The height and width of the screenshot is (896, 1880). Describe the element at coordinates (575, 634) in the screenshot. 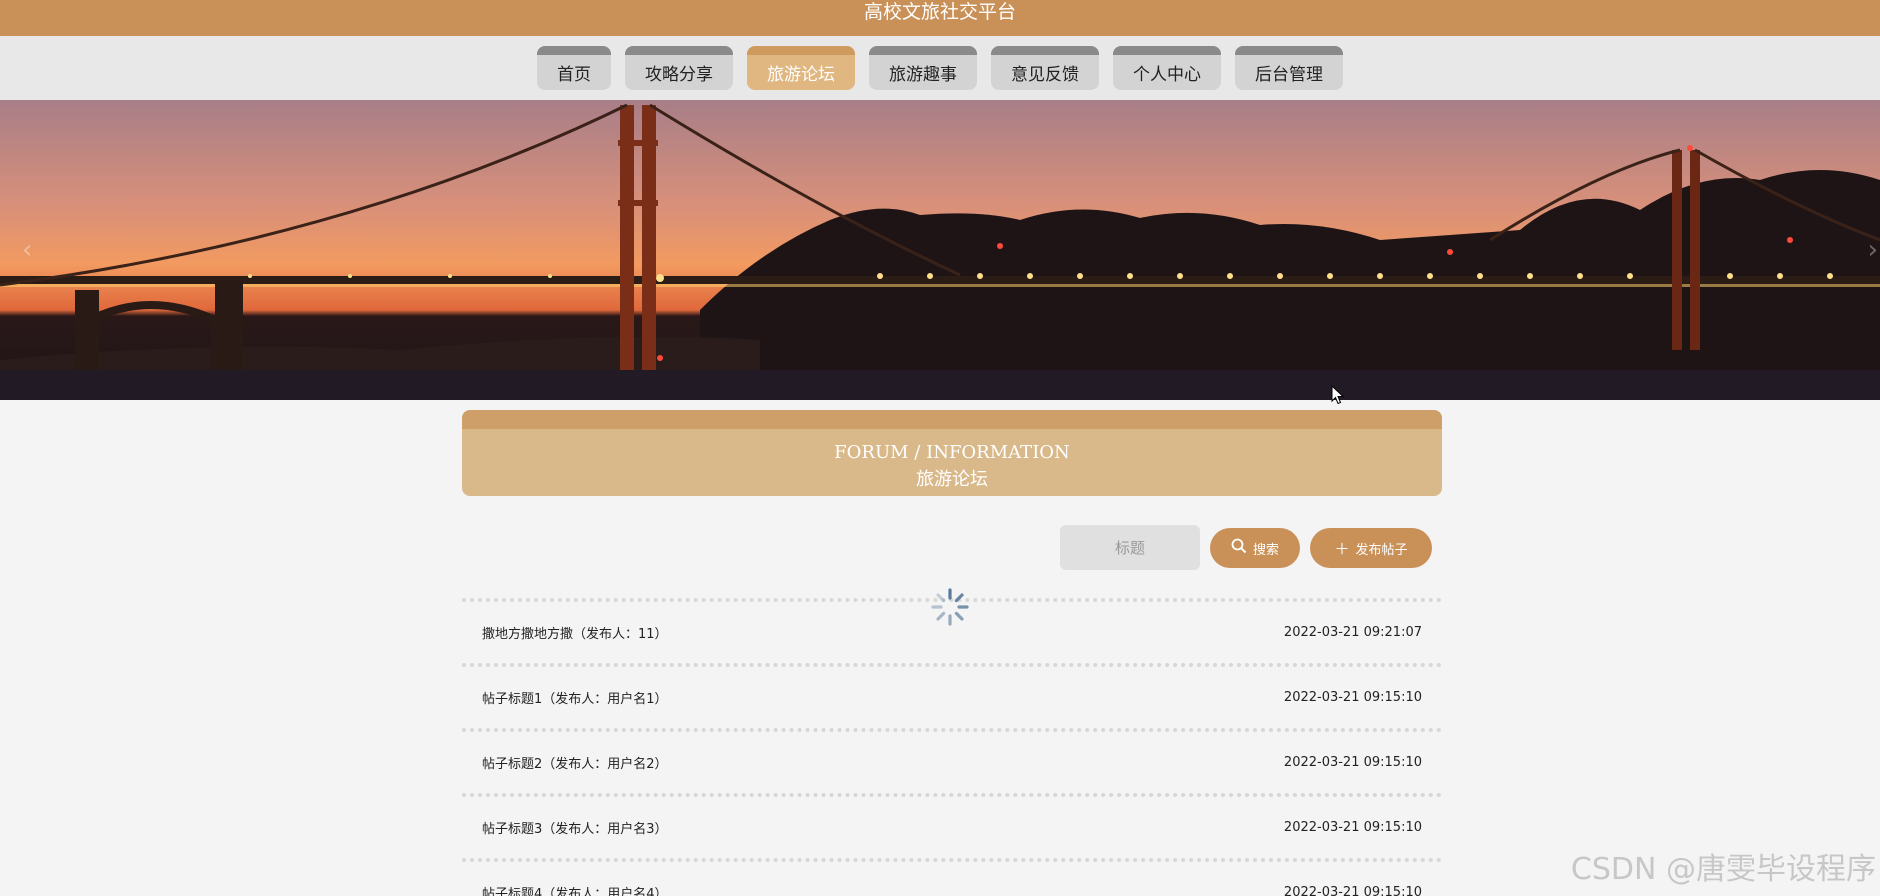

I see `post-title: 撒地方撒地方撒（发布人：11）` at that location.